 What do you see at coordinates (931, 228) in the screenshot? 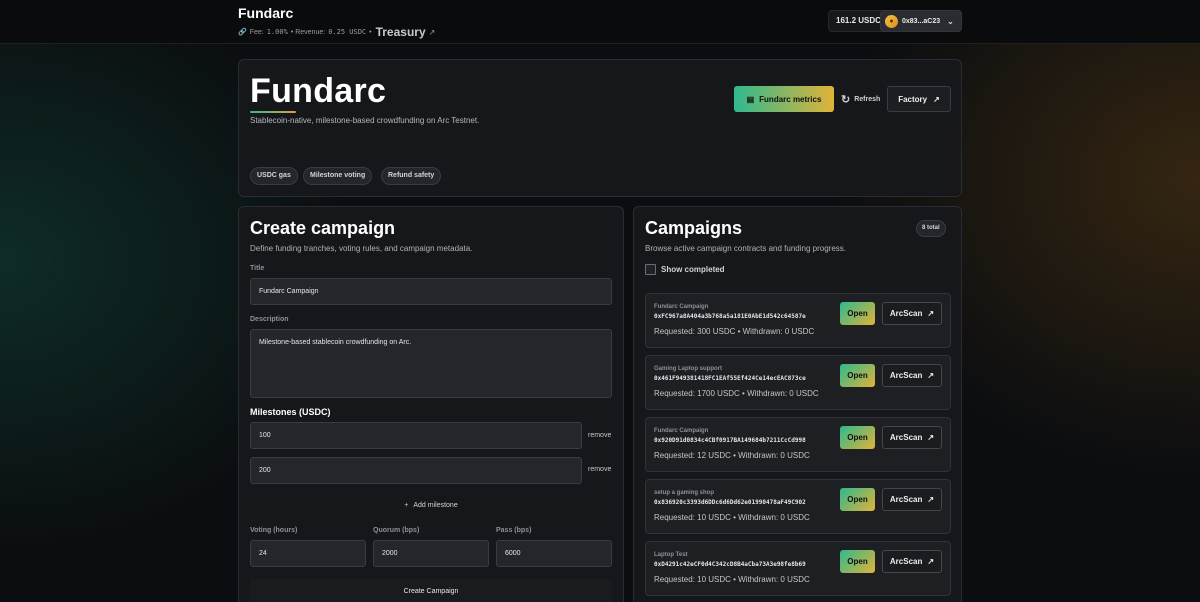
I see `campaign-count-badge: 8 total` at bounding box center [931, 228].